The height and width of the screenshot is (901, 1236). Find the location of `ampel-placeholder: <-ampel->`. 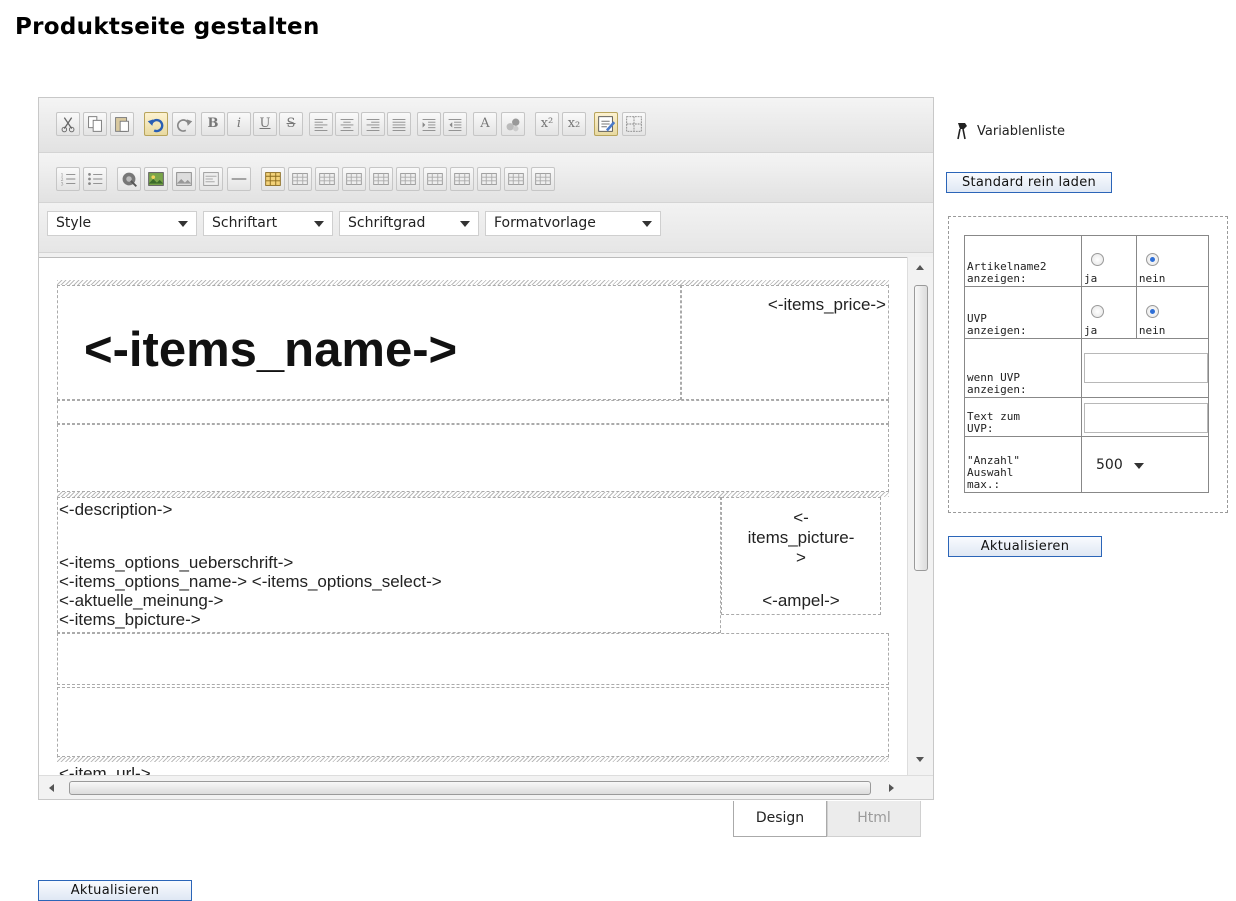

ampel-placeholder: <-ampel-> is located at coordinates (801, 600).